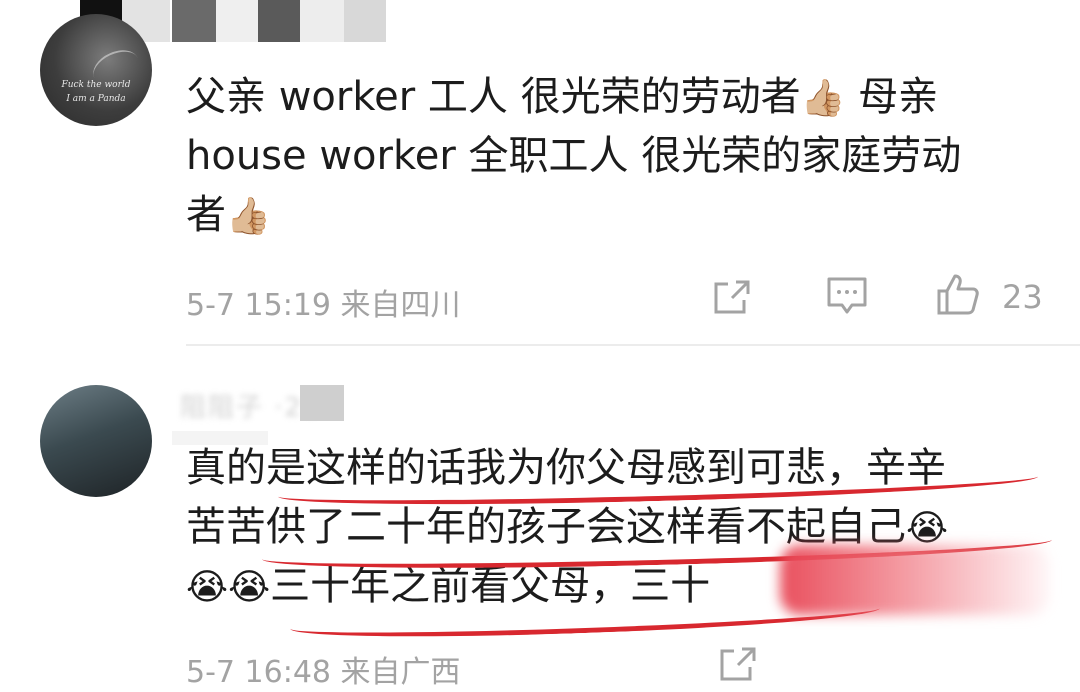 The height and width of the screenshot is (692, 1080). Describe the element at coordinates (400, 672) in the screenshot. I see `comment-location: 来自广西` at that location.